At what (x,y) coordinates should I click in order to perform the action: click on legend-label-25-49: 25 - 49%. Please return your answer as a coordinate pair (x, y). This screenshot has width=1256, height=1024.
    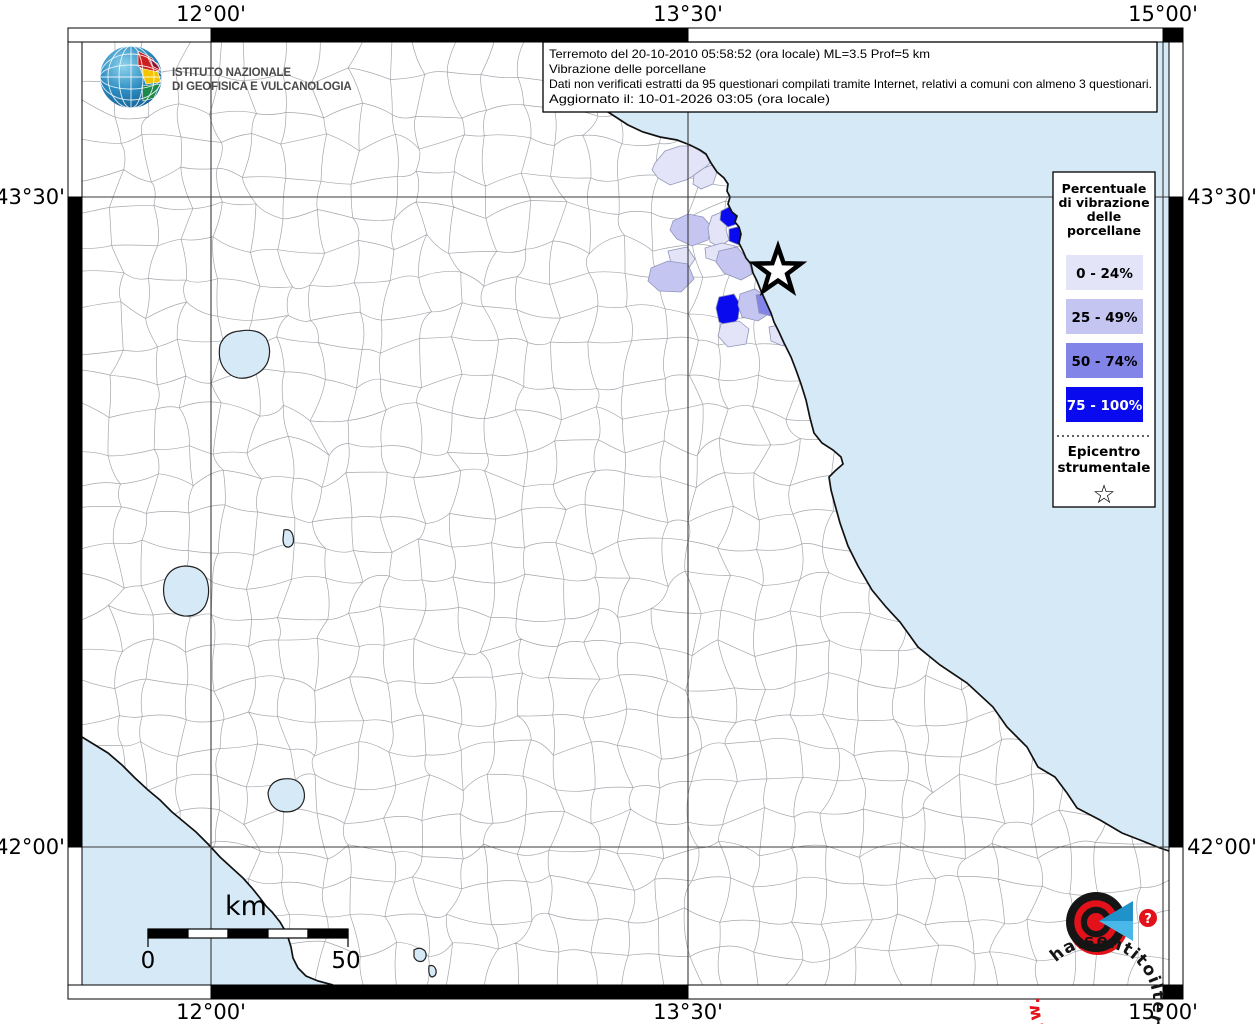
    Looking at the image, I should click on (1104, 318).